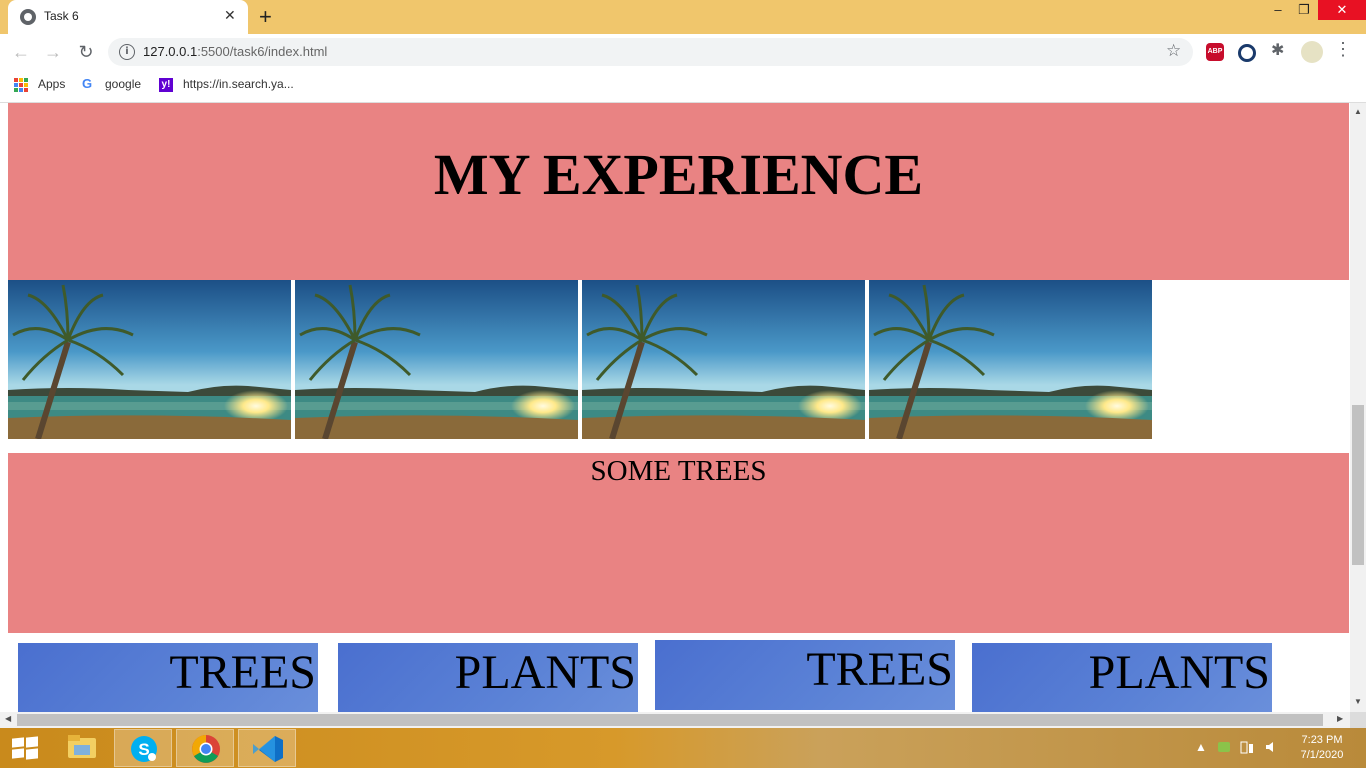 The width and height of the screenshot is (1366, 768). I want to click on clock: 7:23 PM 7/1/2020, so click(1322, 748).